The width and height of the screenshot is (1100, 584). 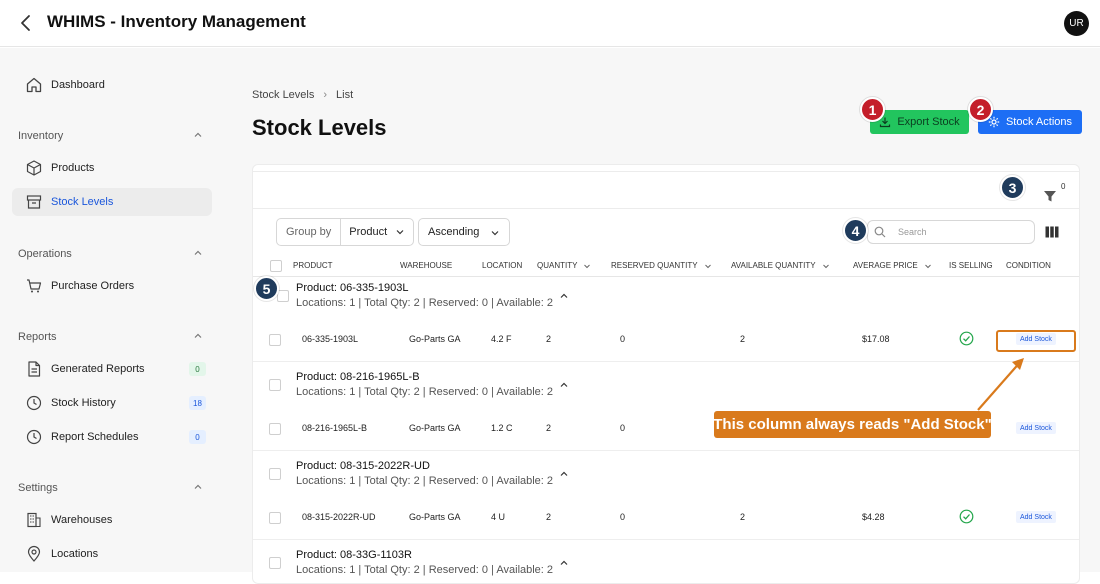 What do you see at coordinates (45, 254) in the screenshot?
I see `section-label: Operations` at bounding box center [45, 254].